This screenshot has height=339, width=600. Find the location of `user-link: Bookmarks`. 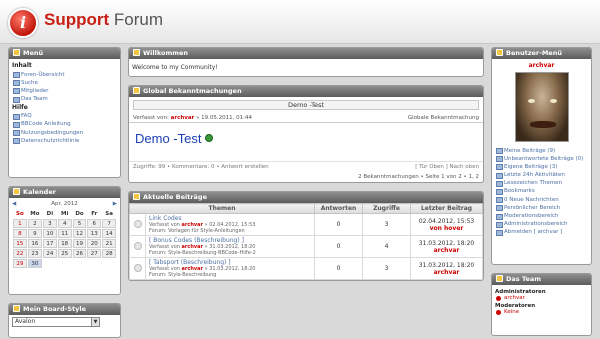

user-link: Bookmarks is located at coordinates (541, 191).